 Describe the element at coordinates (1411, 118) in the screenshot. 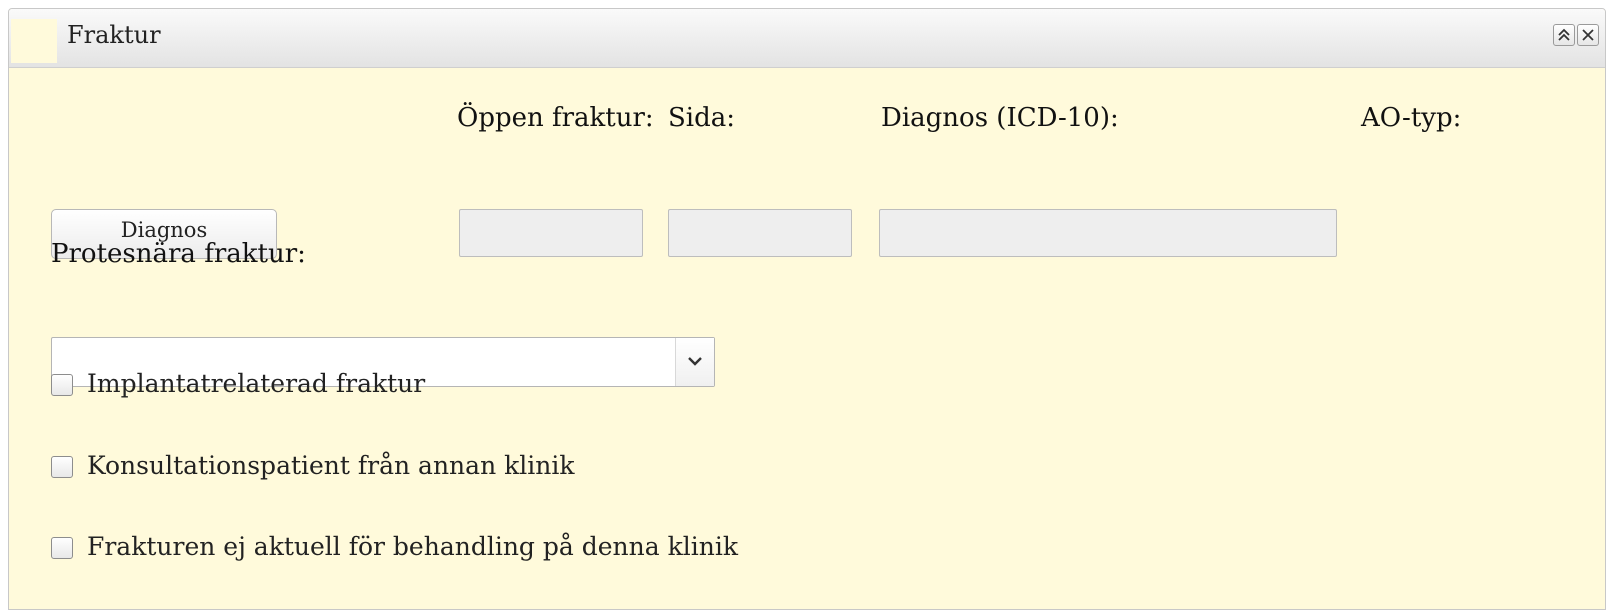

I see `ao-type-label: AO-typ:` at that location.